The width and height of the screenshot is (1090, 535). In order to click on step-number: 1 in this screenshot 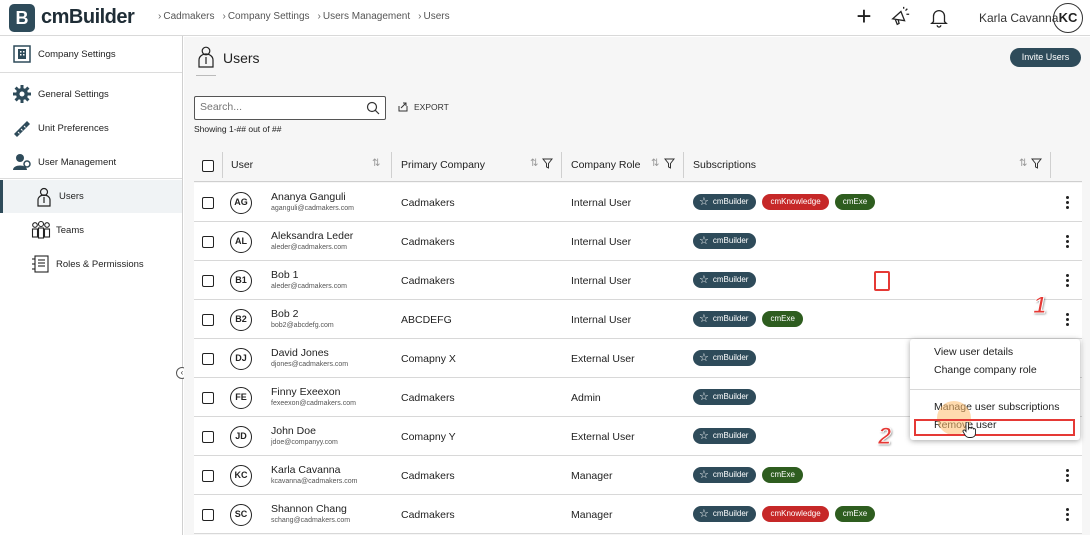, I will do `click(1039, 306)`.